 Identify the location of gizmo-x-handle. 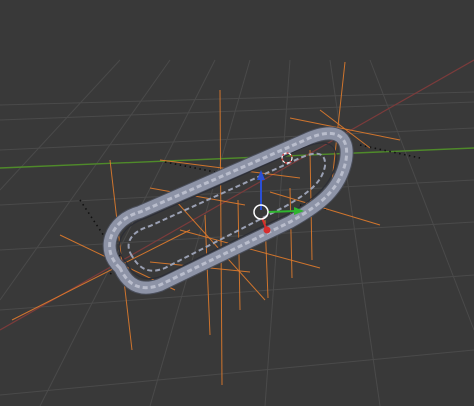
(267, 230).